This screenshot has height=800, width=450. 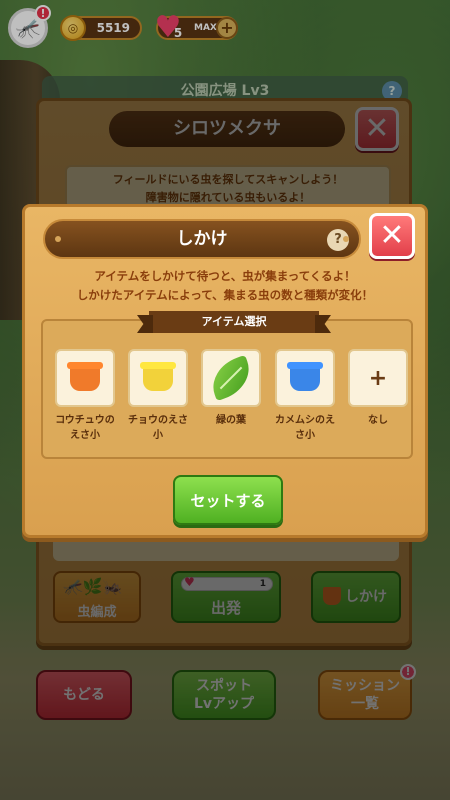 I want to click on yellow-cup-icon, so click(x=158, y=378).